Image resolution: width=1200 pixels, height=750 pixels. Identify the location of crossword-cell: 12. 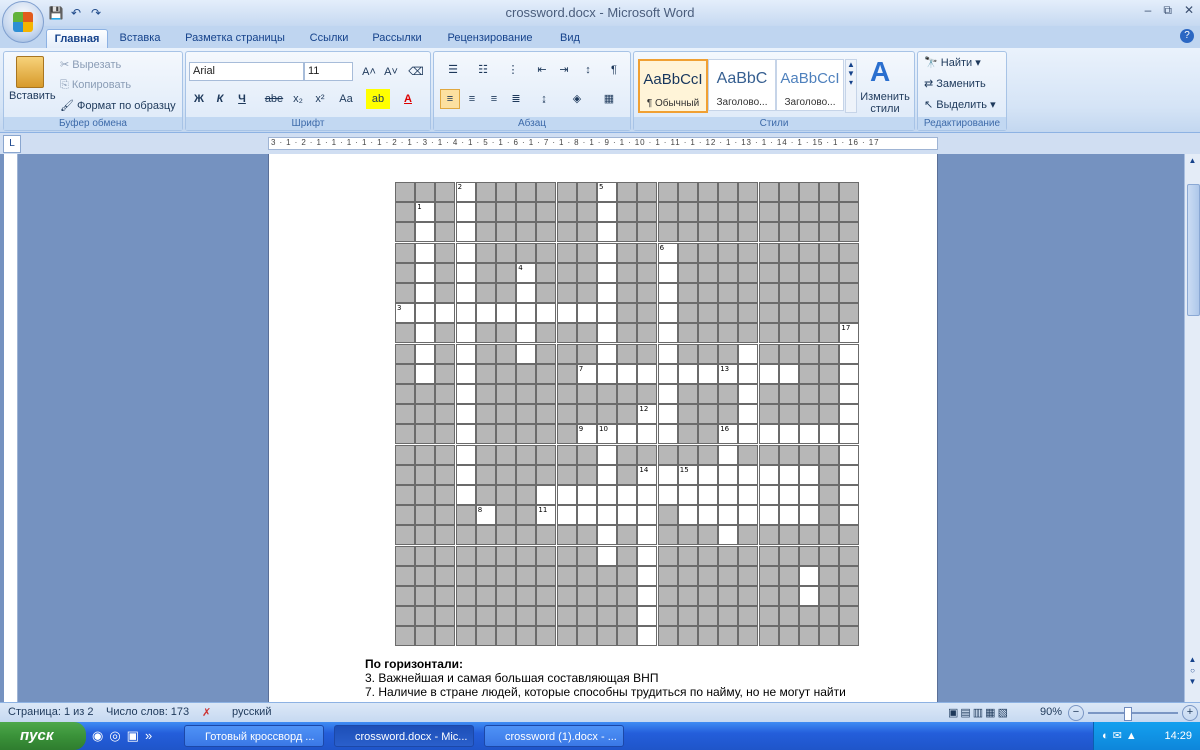
(647, 414).